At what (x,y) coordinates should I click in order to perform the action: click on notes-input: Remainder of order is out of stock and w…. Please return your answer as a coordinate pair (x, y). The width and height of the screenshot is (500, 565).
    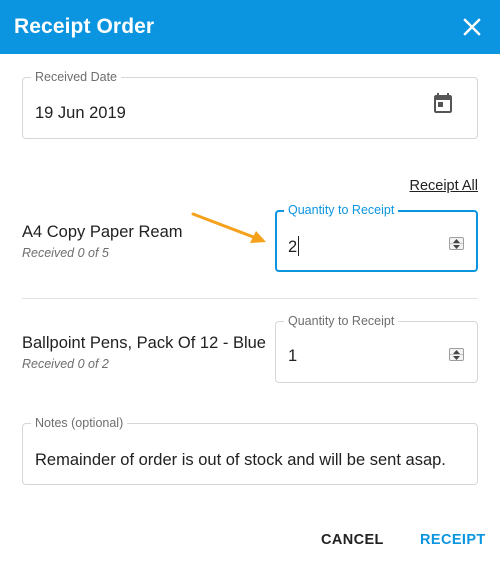
    Looking at the image, I should click on (240, 460).